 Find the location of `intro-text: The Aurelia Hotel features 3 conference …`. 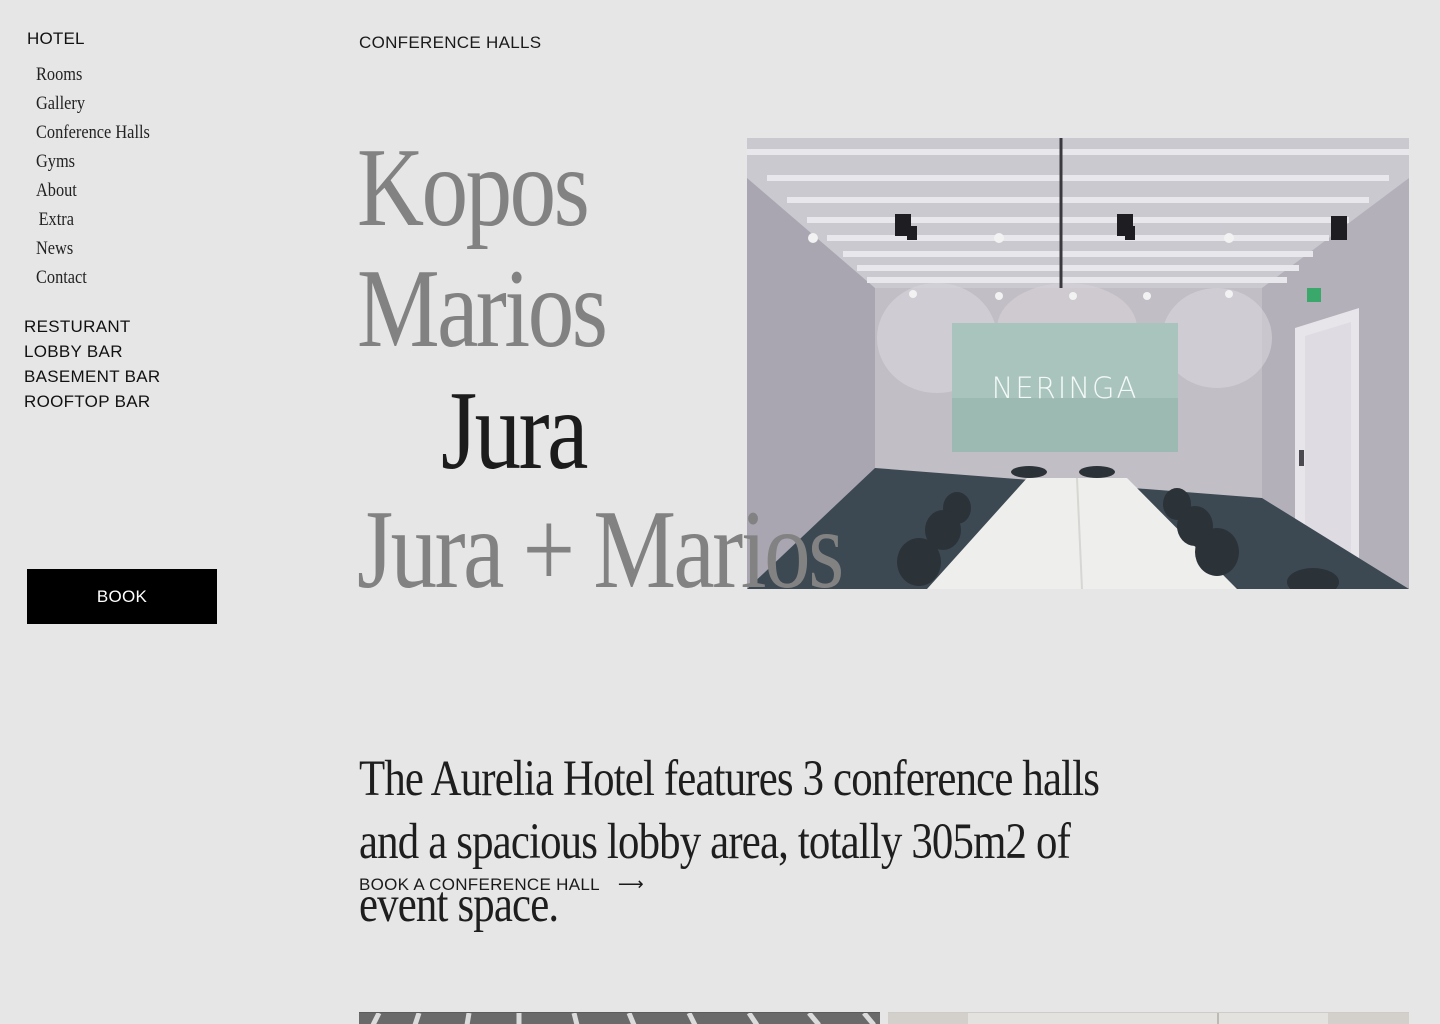

intro-text: The Aurelia Hotel features 3 conference … is located at coordinates (729, 842).